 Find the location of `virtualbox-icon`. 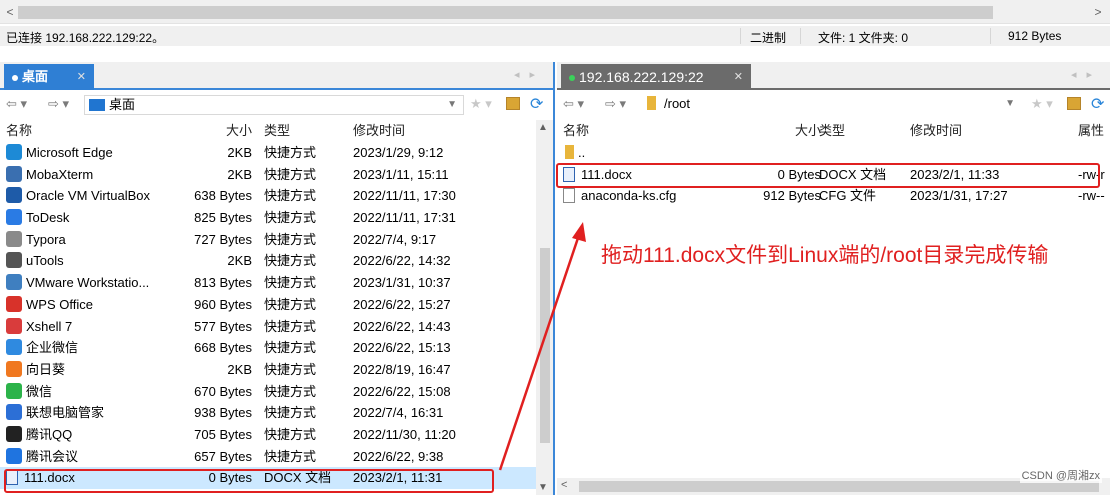

virtualbox-icon is located at coordinates (14, 195).